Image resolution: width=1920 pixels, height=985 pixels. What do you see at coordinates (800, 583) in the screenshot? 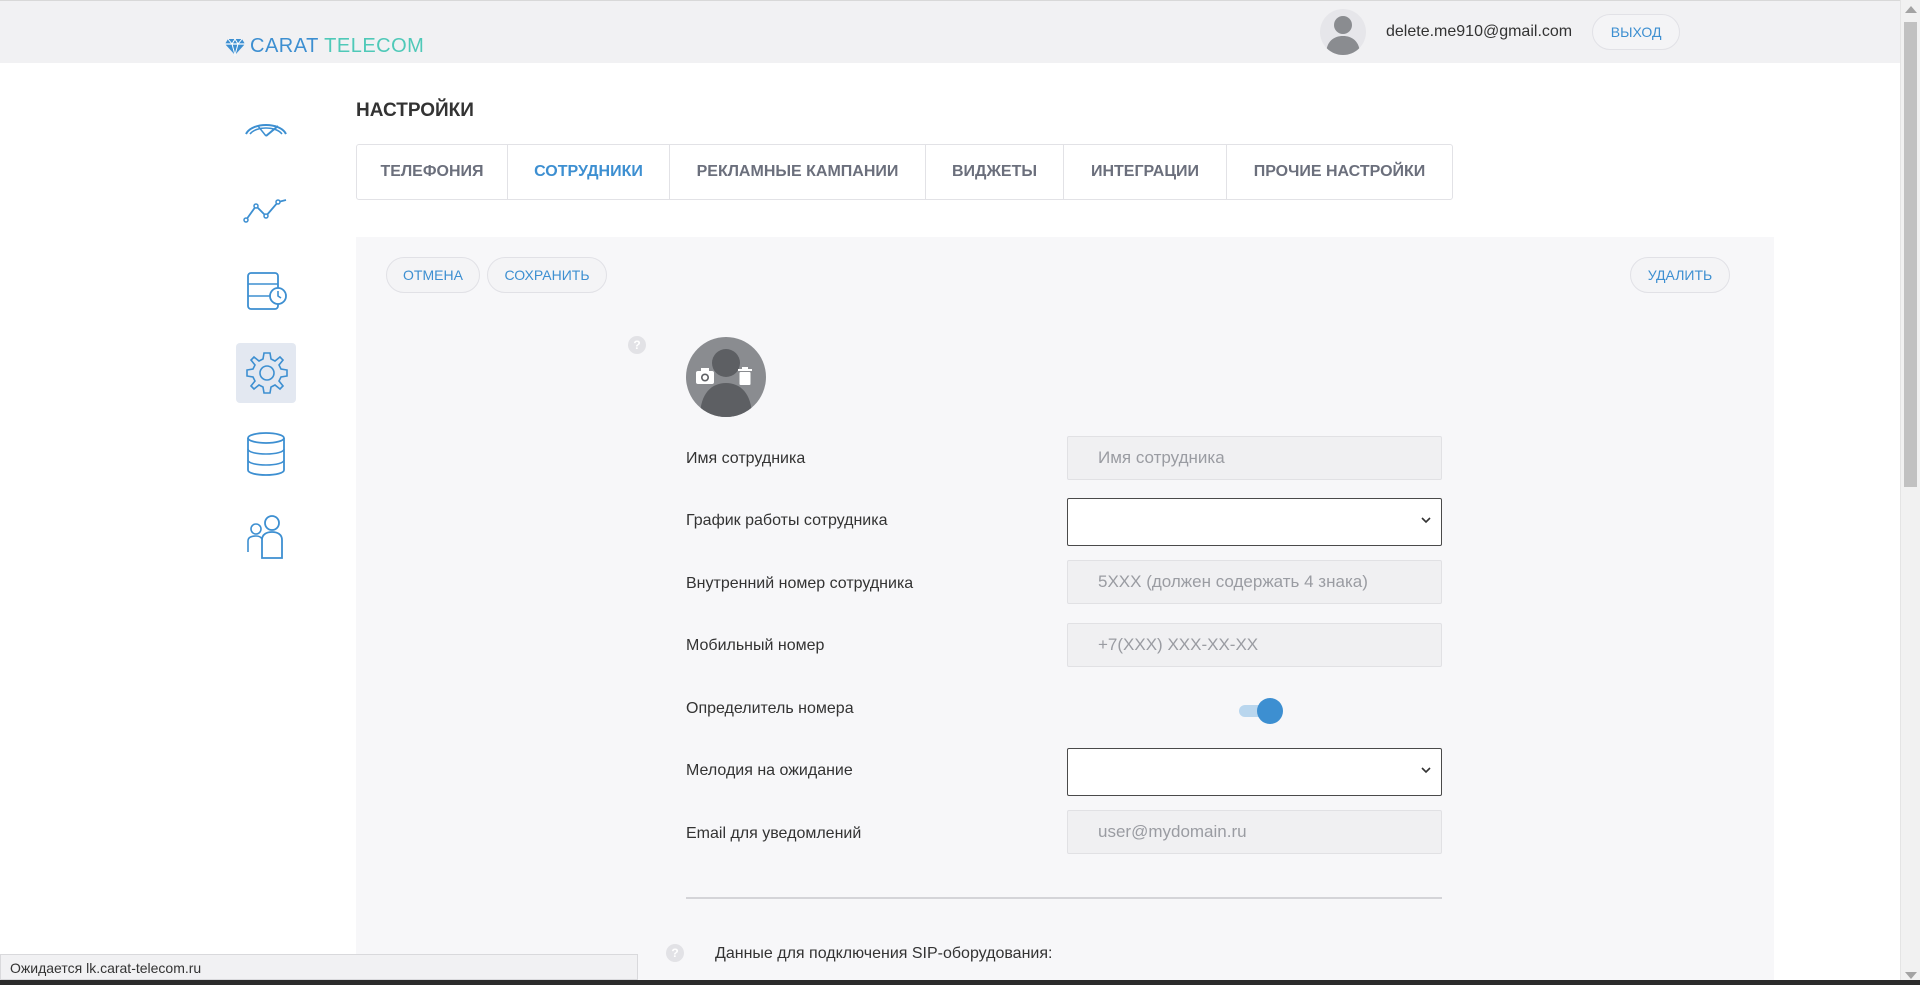
I see `extension-label: Внутренний номер сотрудника` at bounding box center [800, 583].